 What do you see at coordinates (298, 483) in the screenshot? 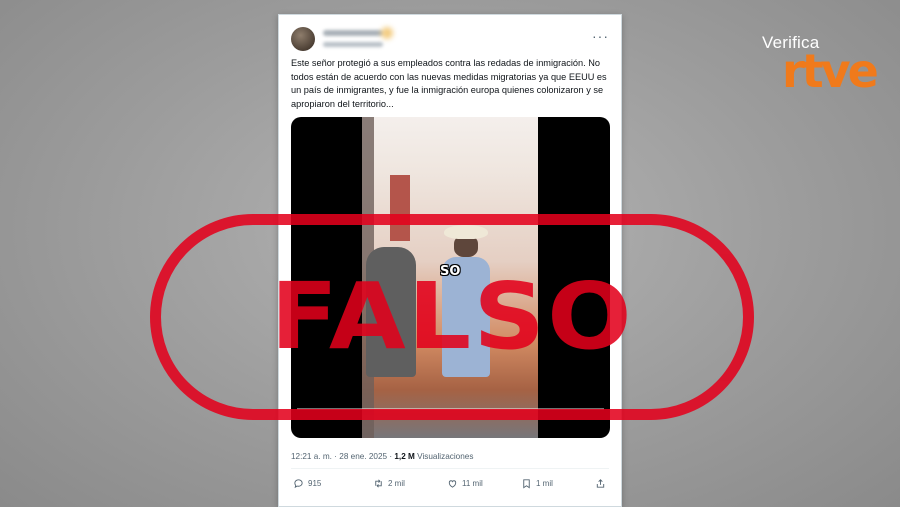
I see `reply-icon` at bounding box center [298, 483].